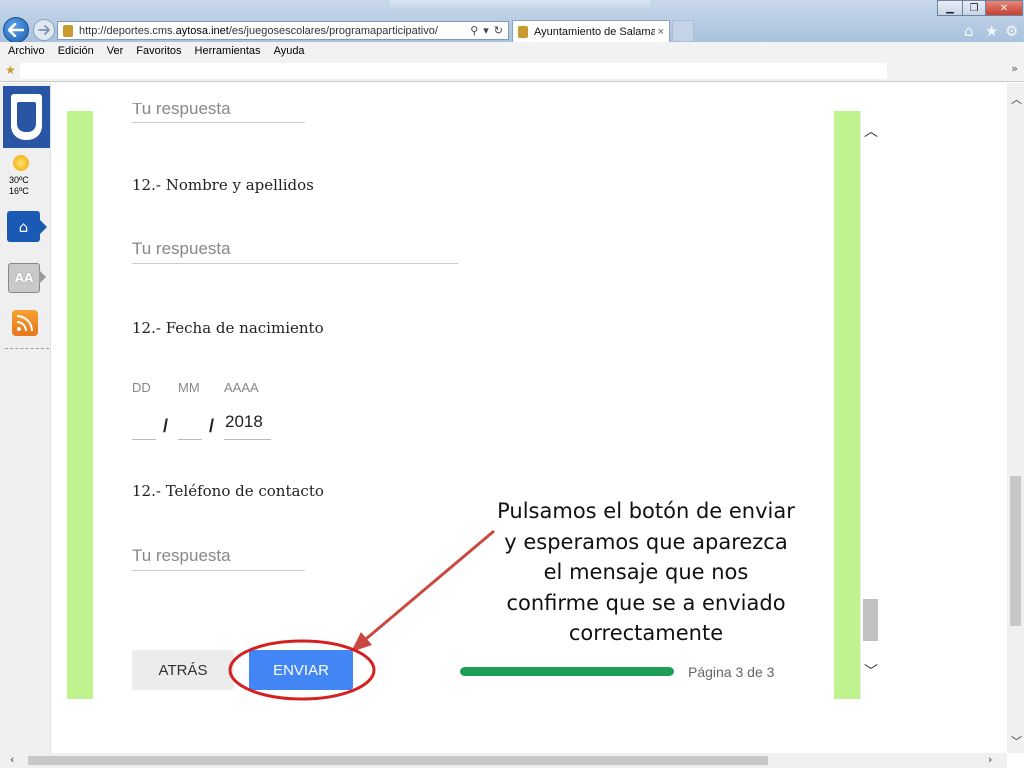 Image resolution: width=1024 pixels, height=768 pixels. What do you see at coordinates (68, 30) in the screenshot?
I see `site-favicon` at bounding box center [68, 30].